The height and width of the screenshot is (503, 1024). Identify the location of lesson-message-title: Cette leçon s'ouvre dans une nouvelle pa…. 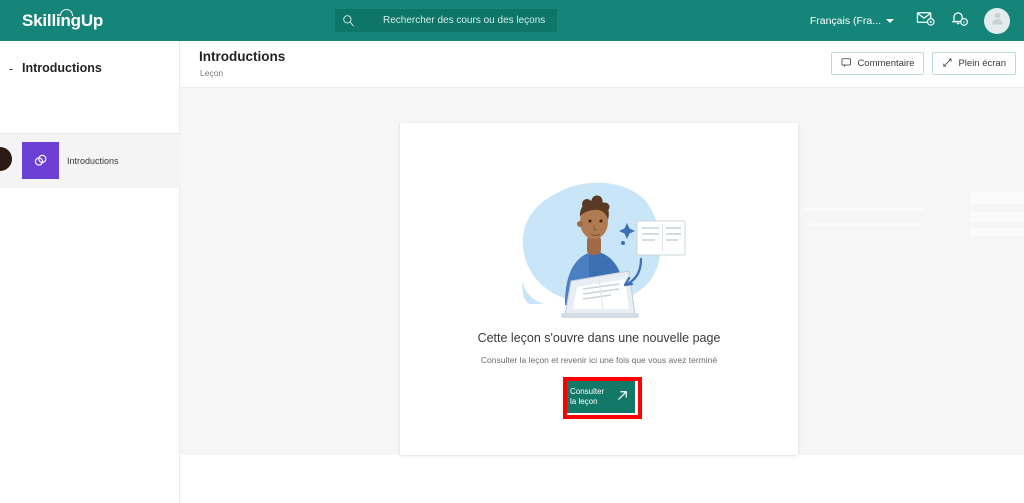
(599, 338).